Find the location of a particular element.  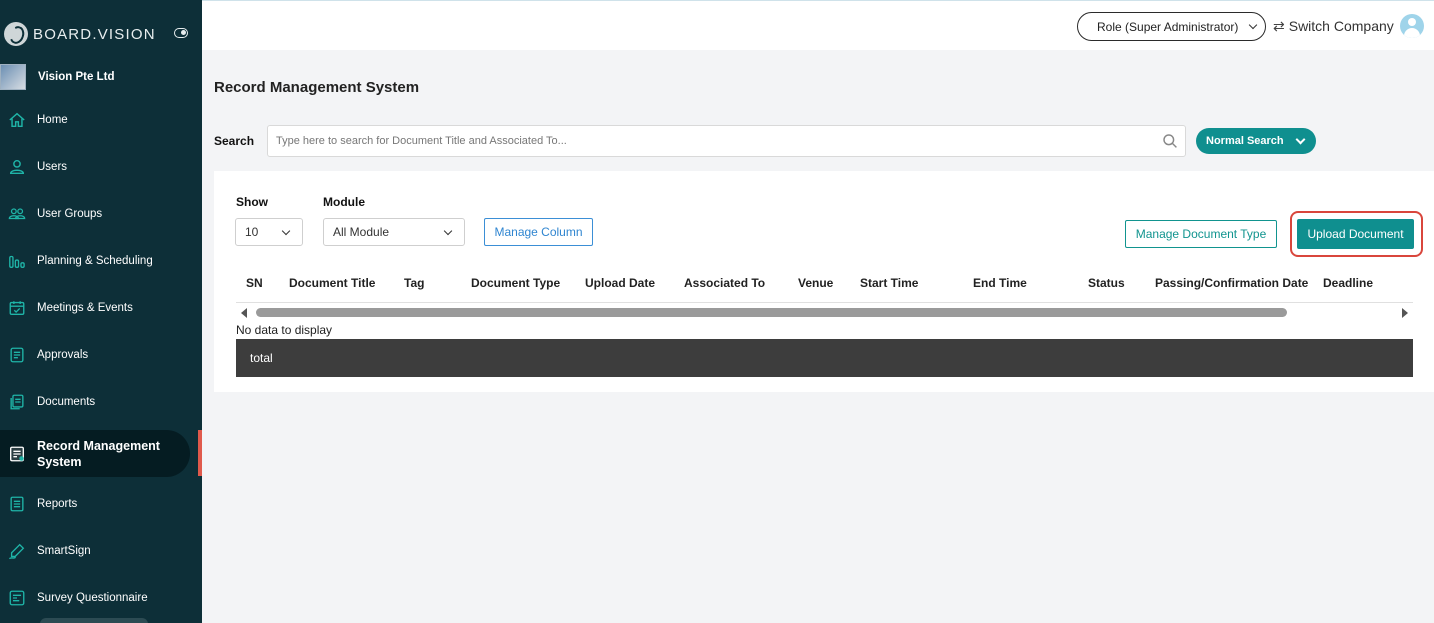

sidebar-item-user-groups: User Groups is located at coordinates (101, 213).